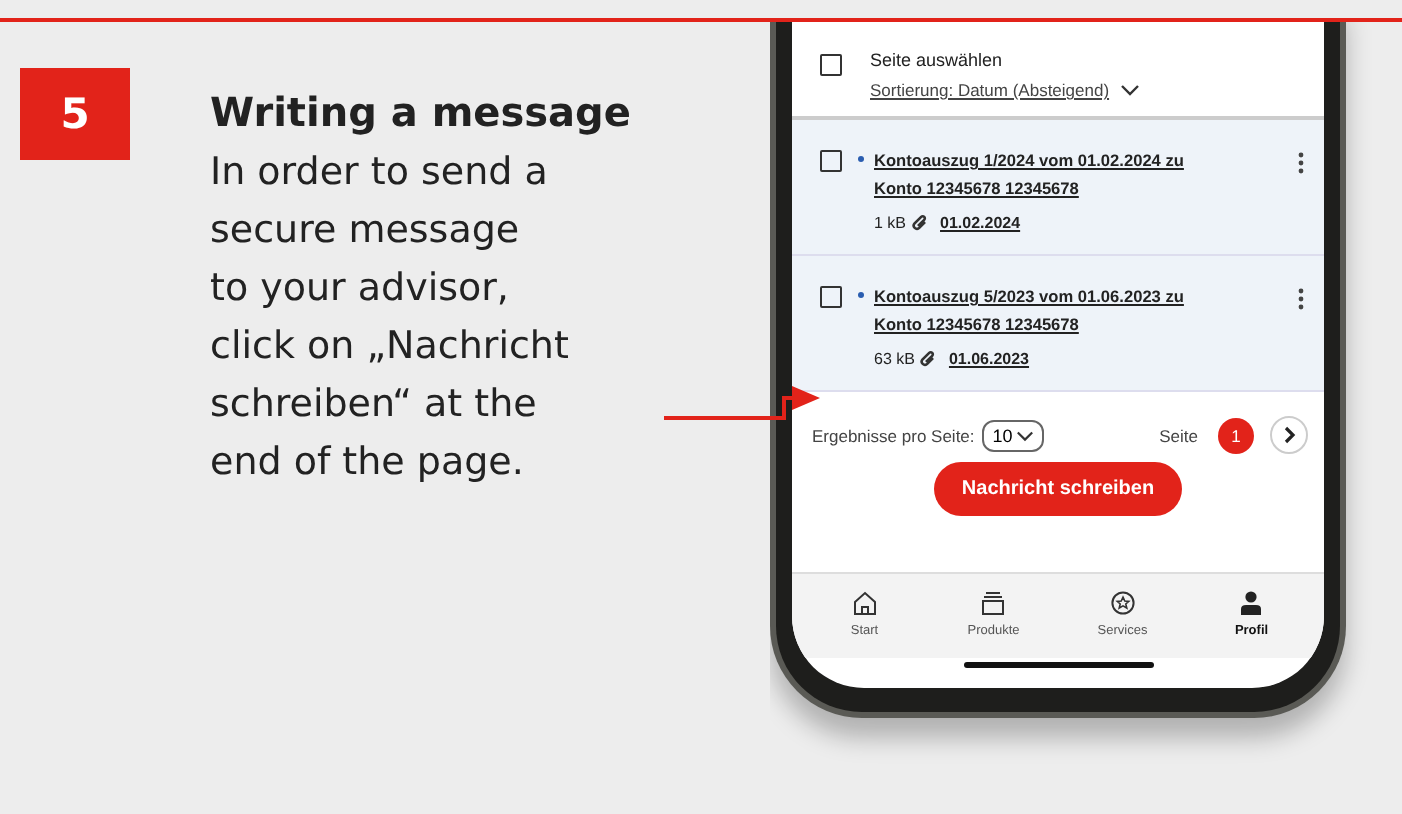 The width and height of the screenshot is (1402, 814). I want to click on page-number-button: 1, so click(1236, 435).